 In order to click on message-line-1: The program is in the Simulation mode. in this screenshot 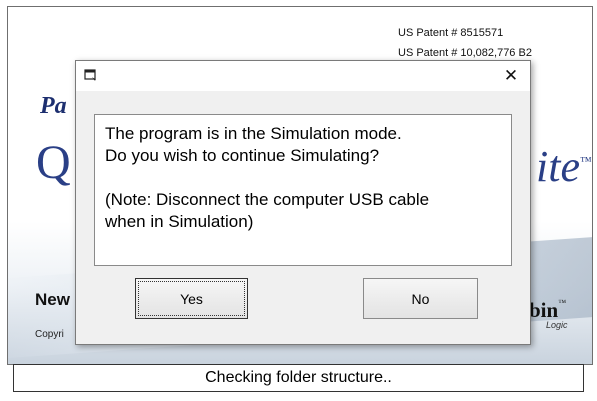, I will do `click(253, 133)`.